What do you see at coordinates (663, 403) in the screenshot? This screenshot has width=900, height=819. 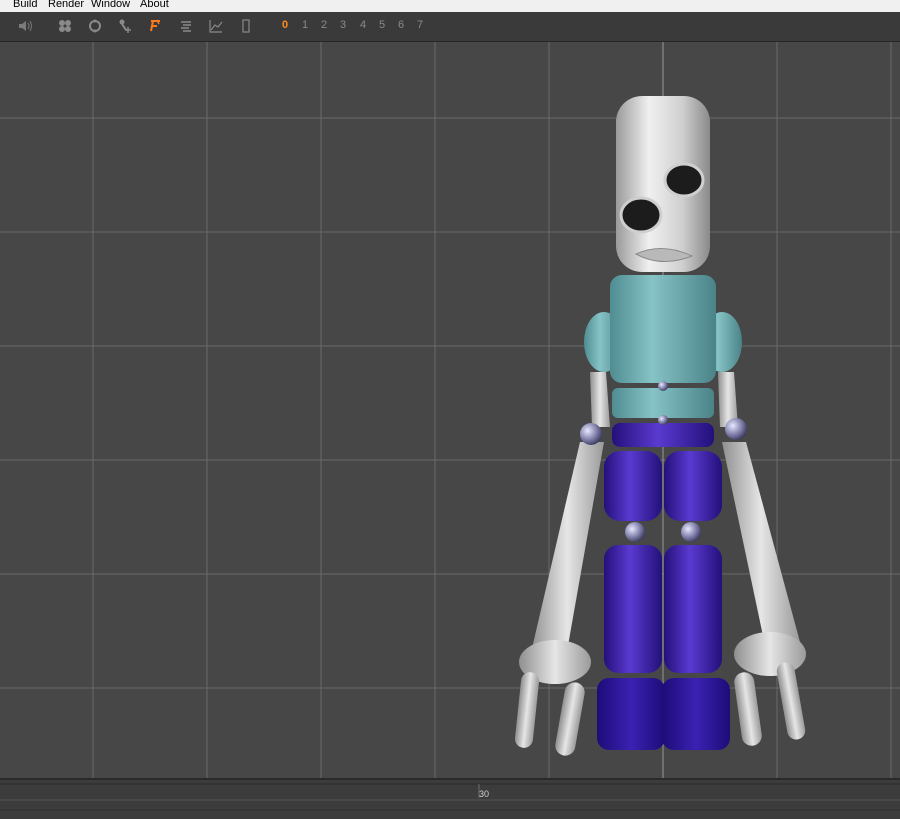 I see `waist` at bounding box center [663, 403].